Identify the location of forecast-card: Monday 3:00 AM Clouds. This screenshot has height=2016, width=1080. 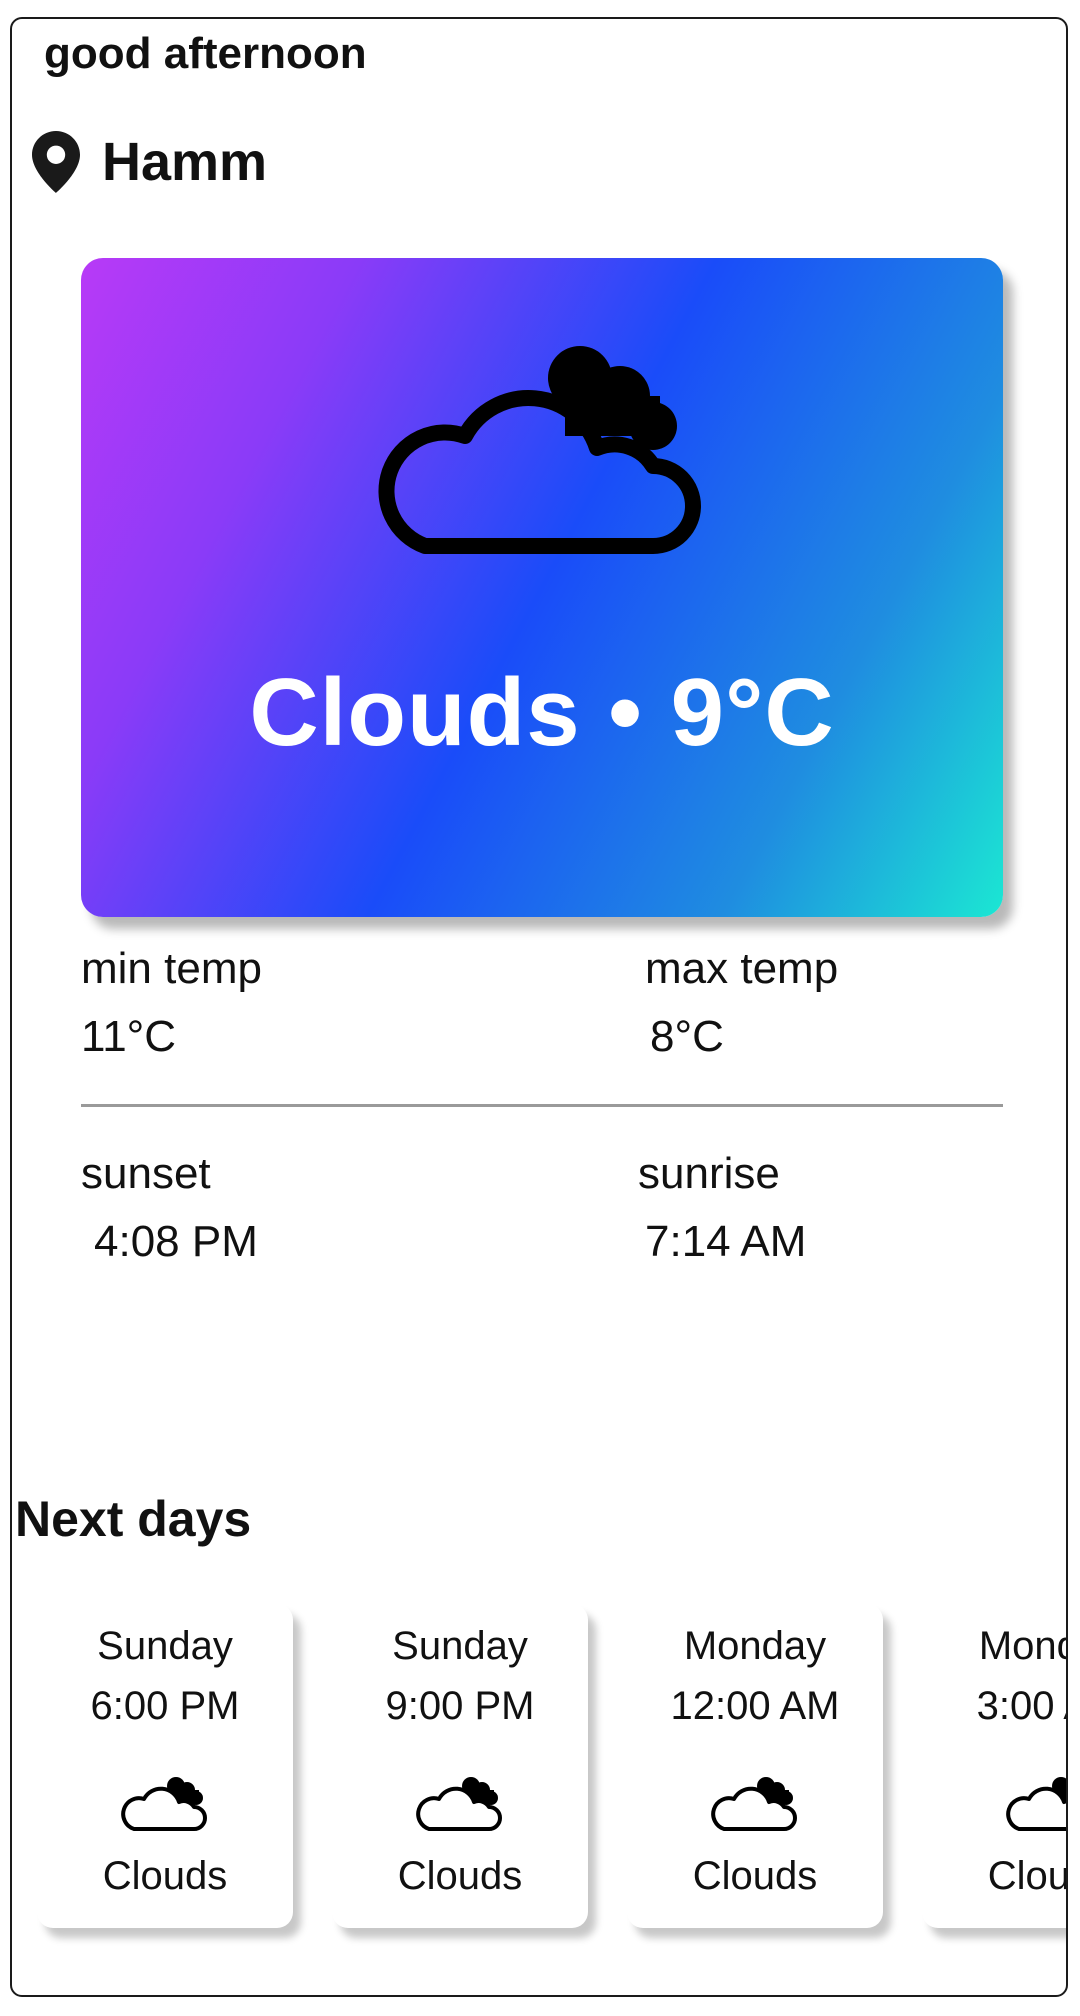
(995, 1766).